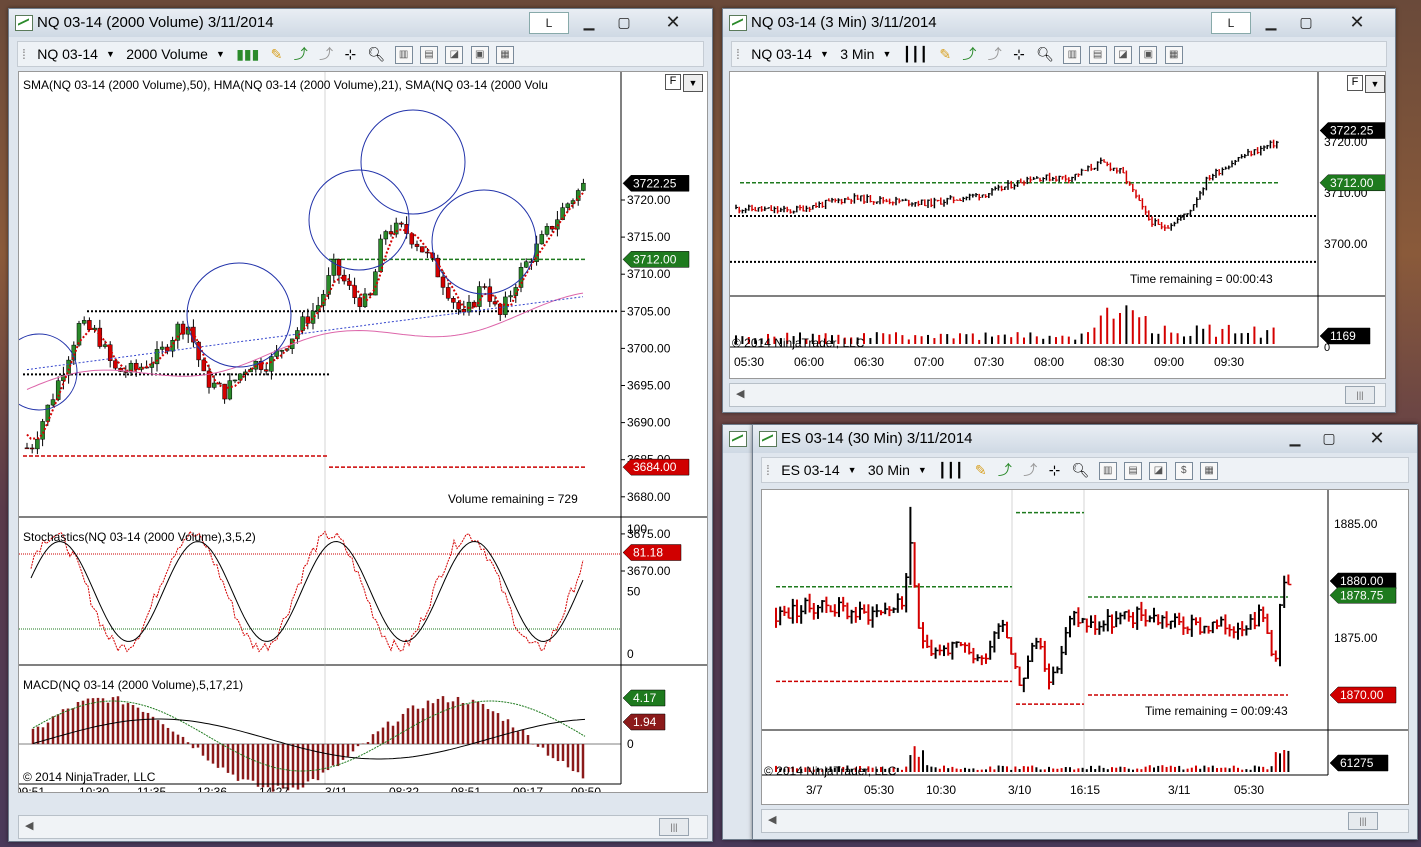 This screenshot has height=847, width=1421. I want to click on last-price-tag: 3722.25, so click(655, 183).